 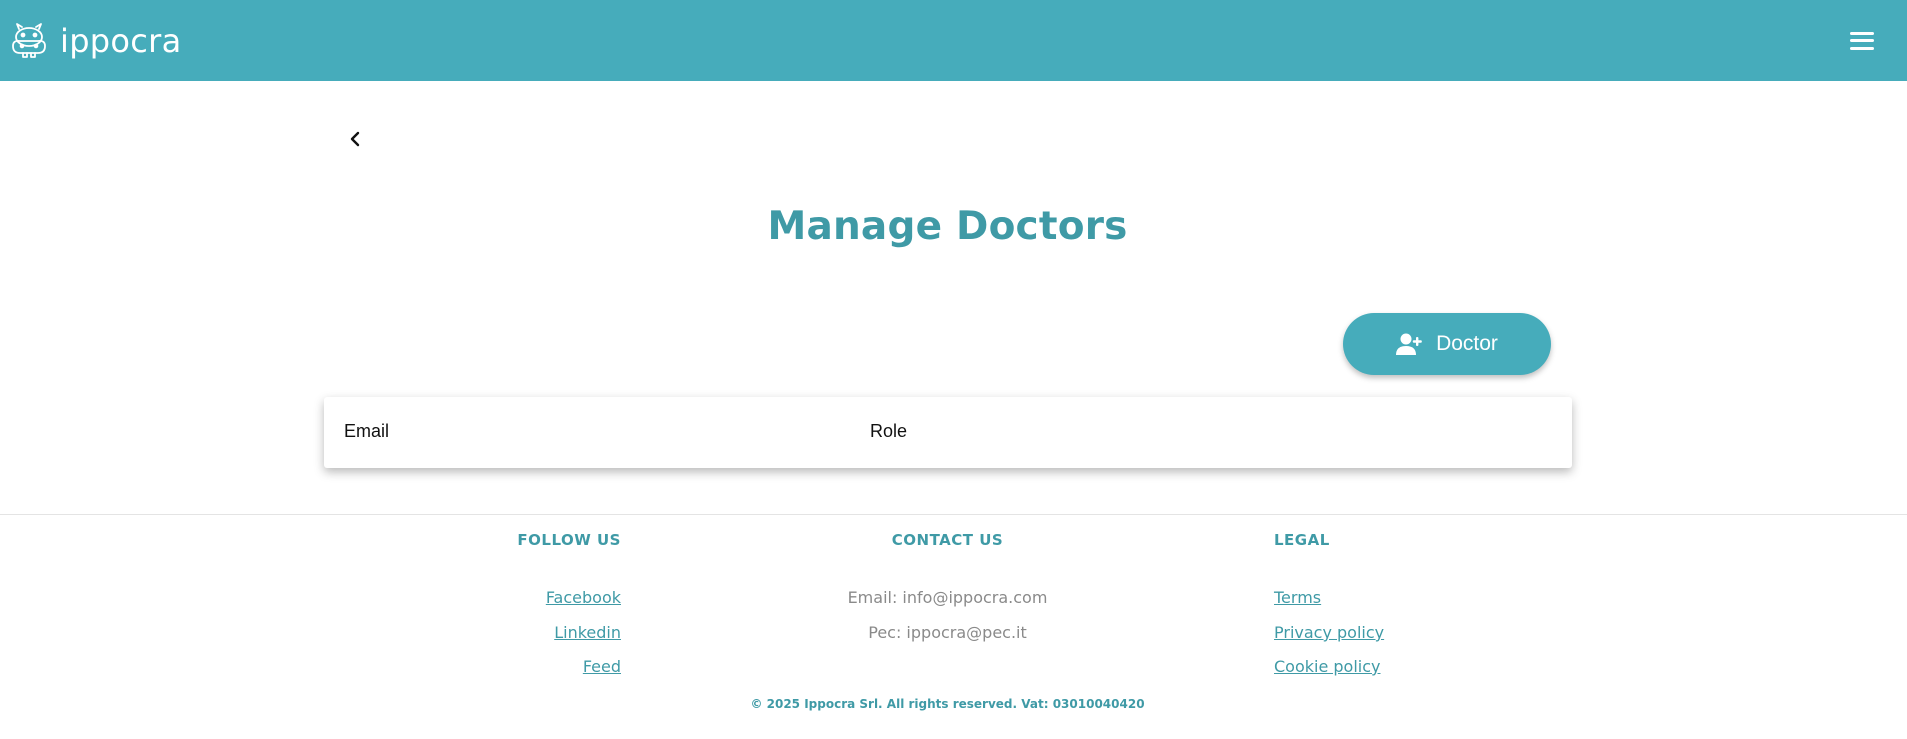 I want to click on page-title: Manage Doctors, so click(x=947, y=226).